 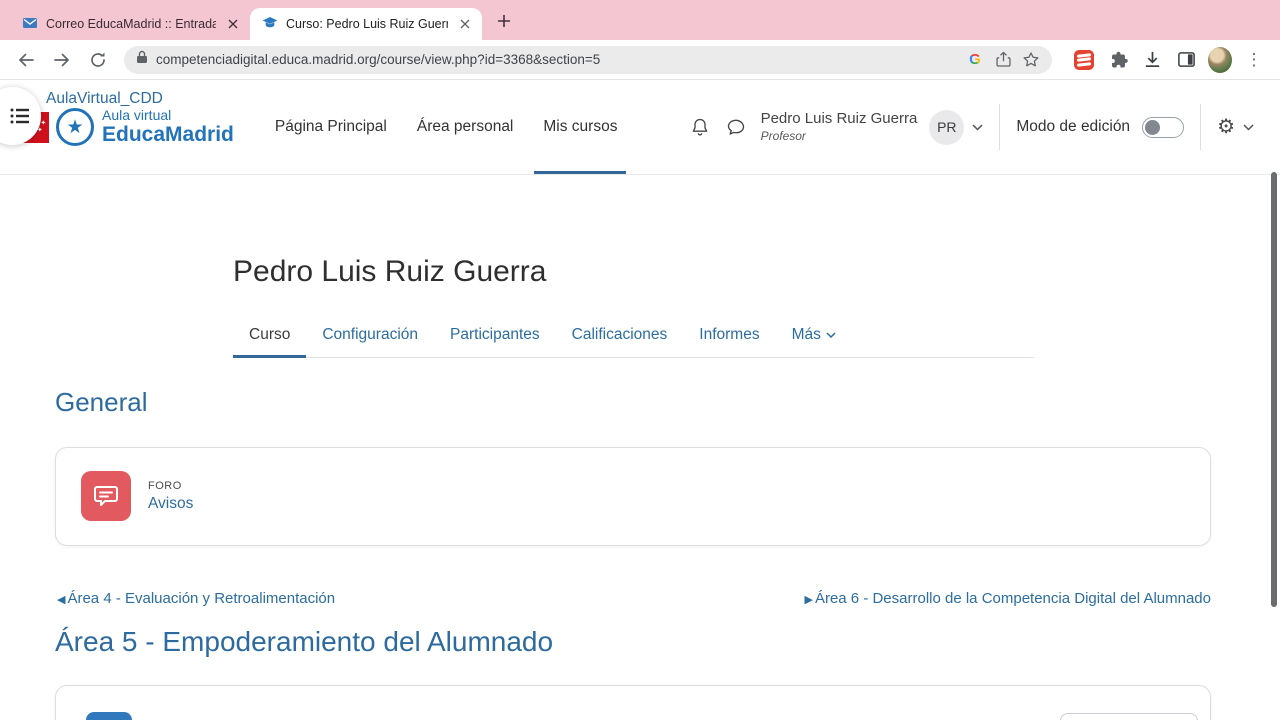 What do you see at coordinates (620, 335) in the screenshot?
I see `tab-calificaciones: Calificaciones` at bounding box center [620, 335].